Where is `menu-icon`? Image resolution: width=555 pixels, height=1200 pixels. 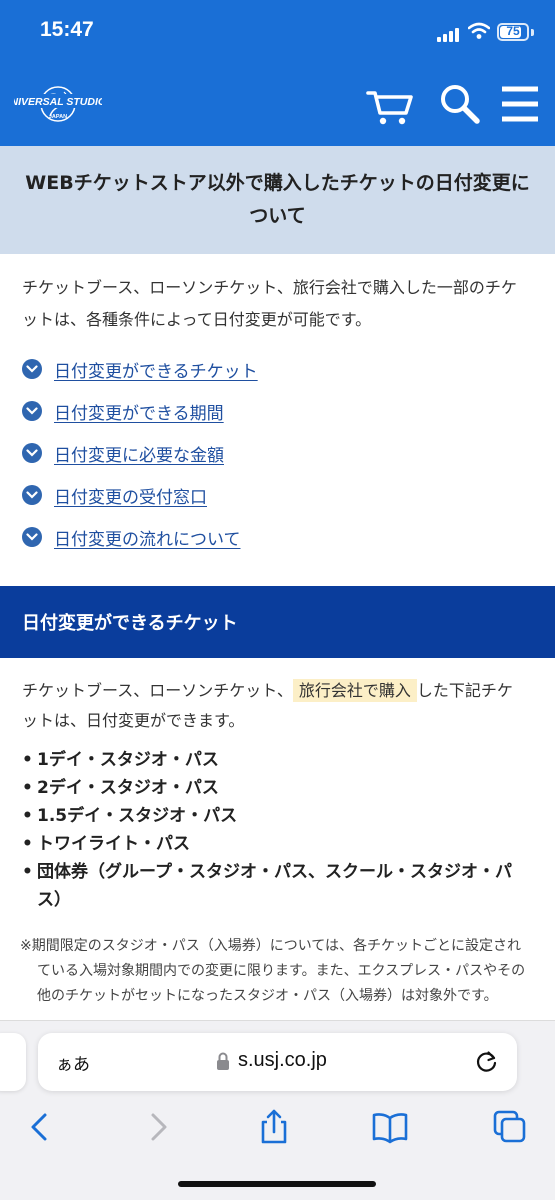
menu-icon is located at coordinates (522, 104).